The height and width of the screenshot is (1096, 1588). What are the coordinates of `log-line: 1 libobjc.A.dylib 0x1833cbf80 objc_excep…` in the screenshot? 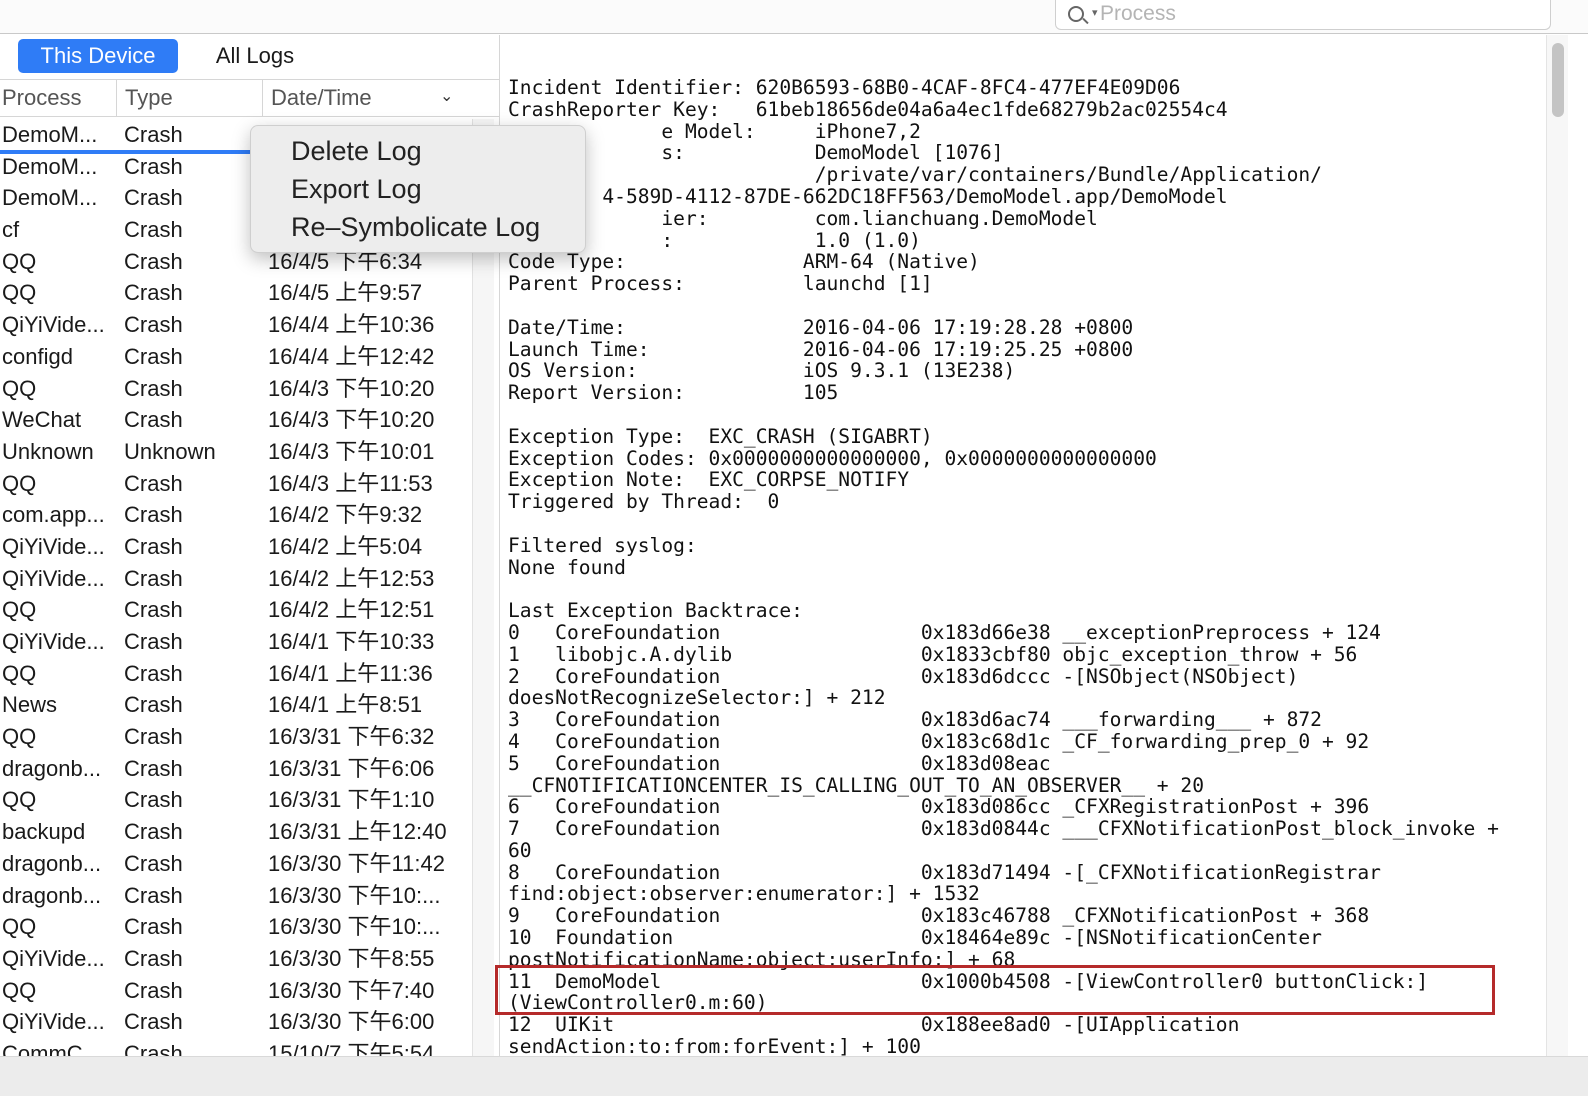 It's located at (933, 654).